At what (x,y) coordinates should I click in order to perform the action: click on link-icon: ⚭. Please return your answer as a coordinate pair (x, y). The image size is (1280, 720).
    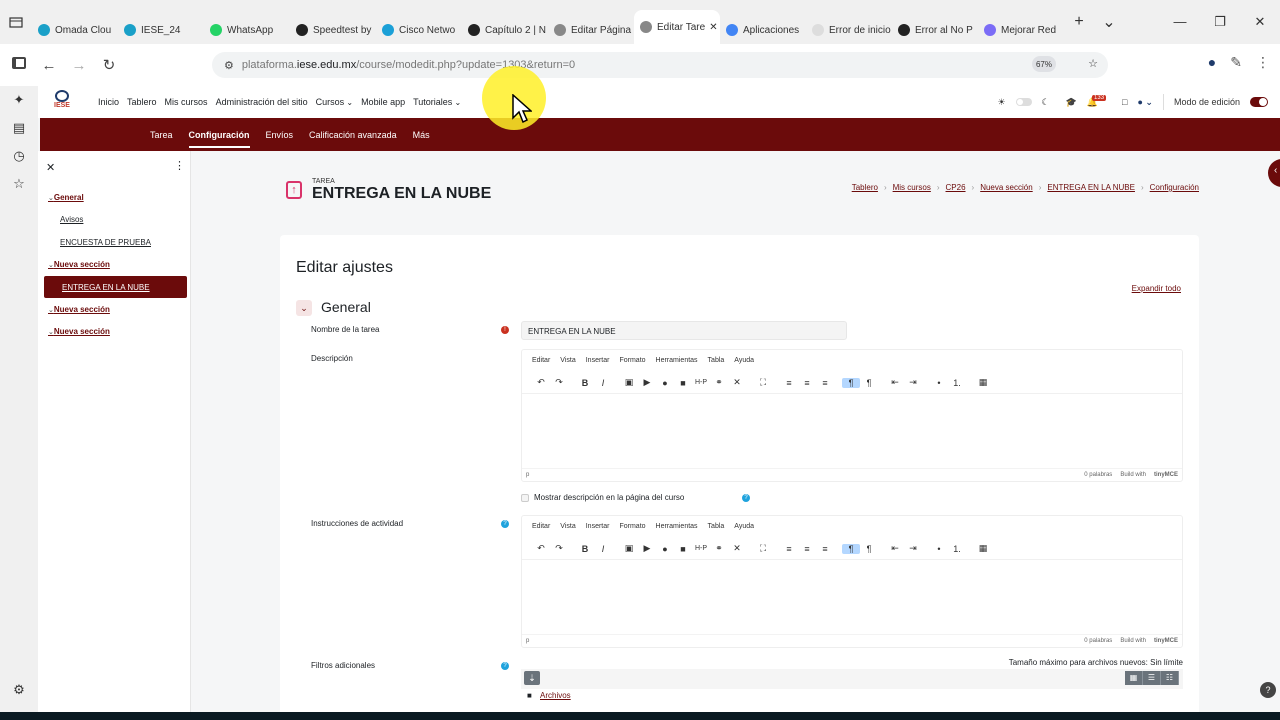
    Looking at the image, I should click on (719, 382).